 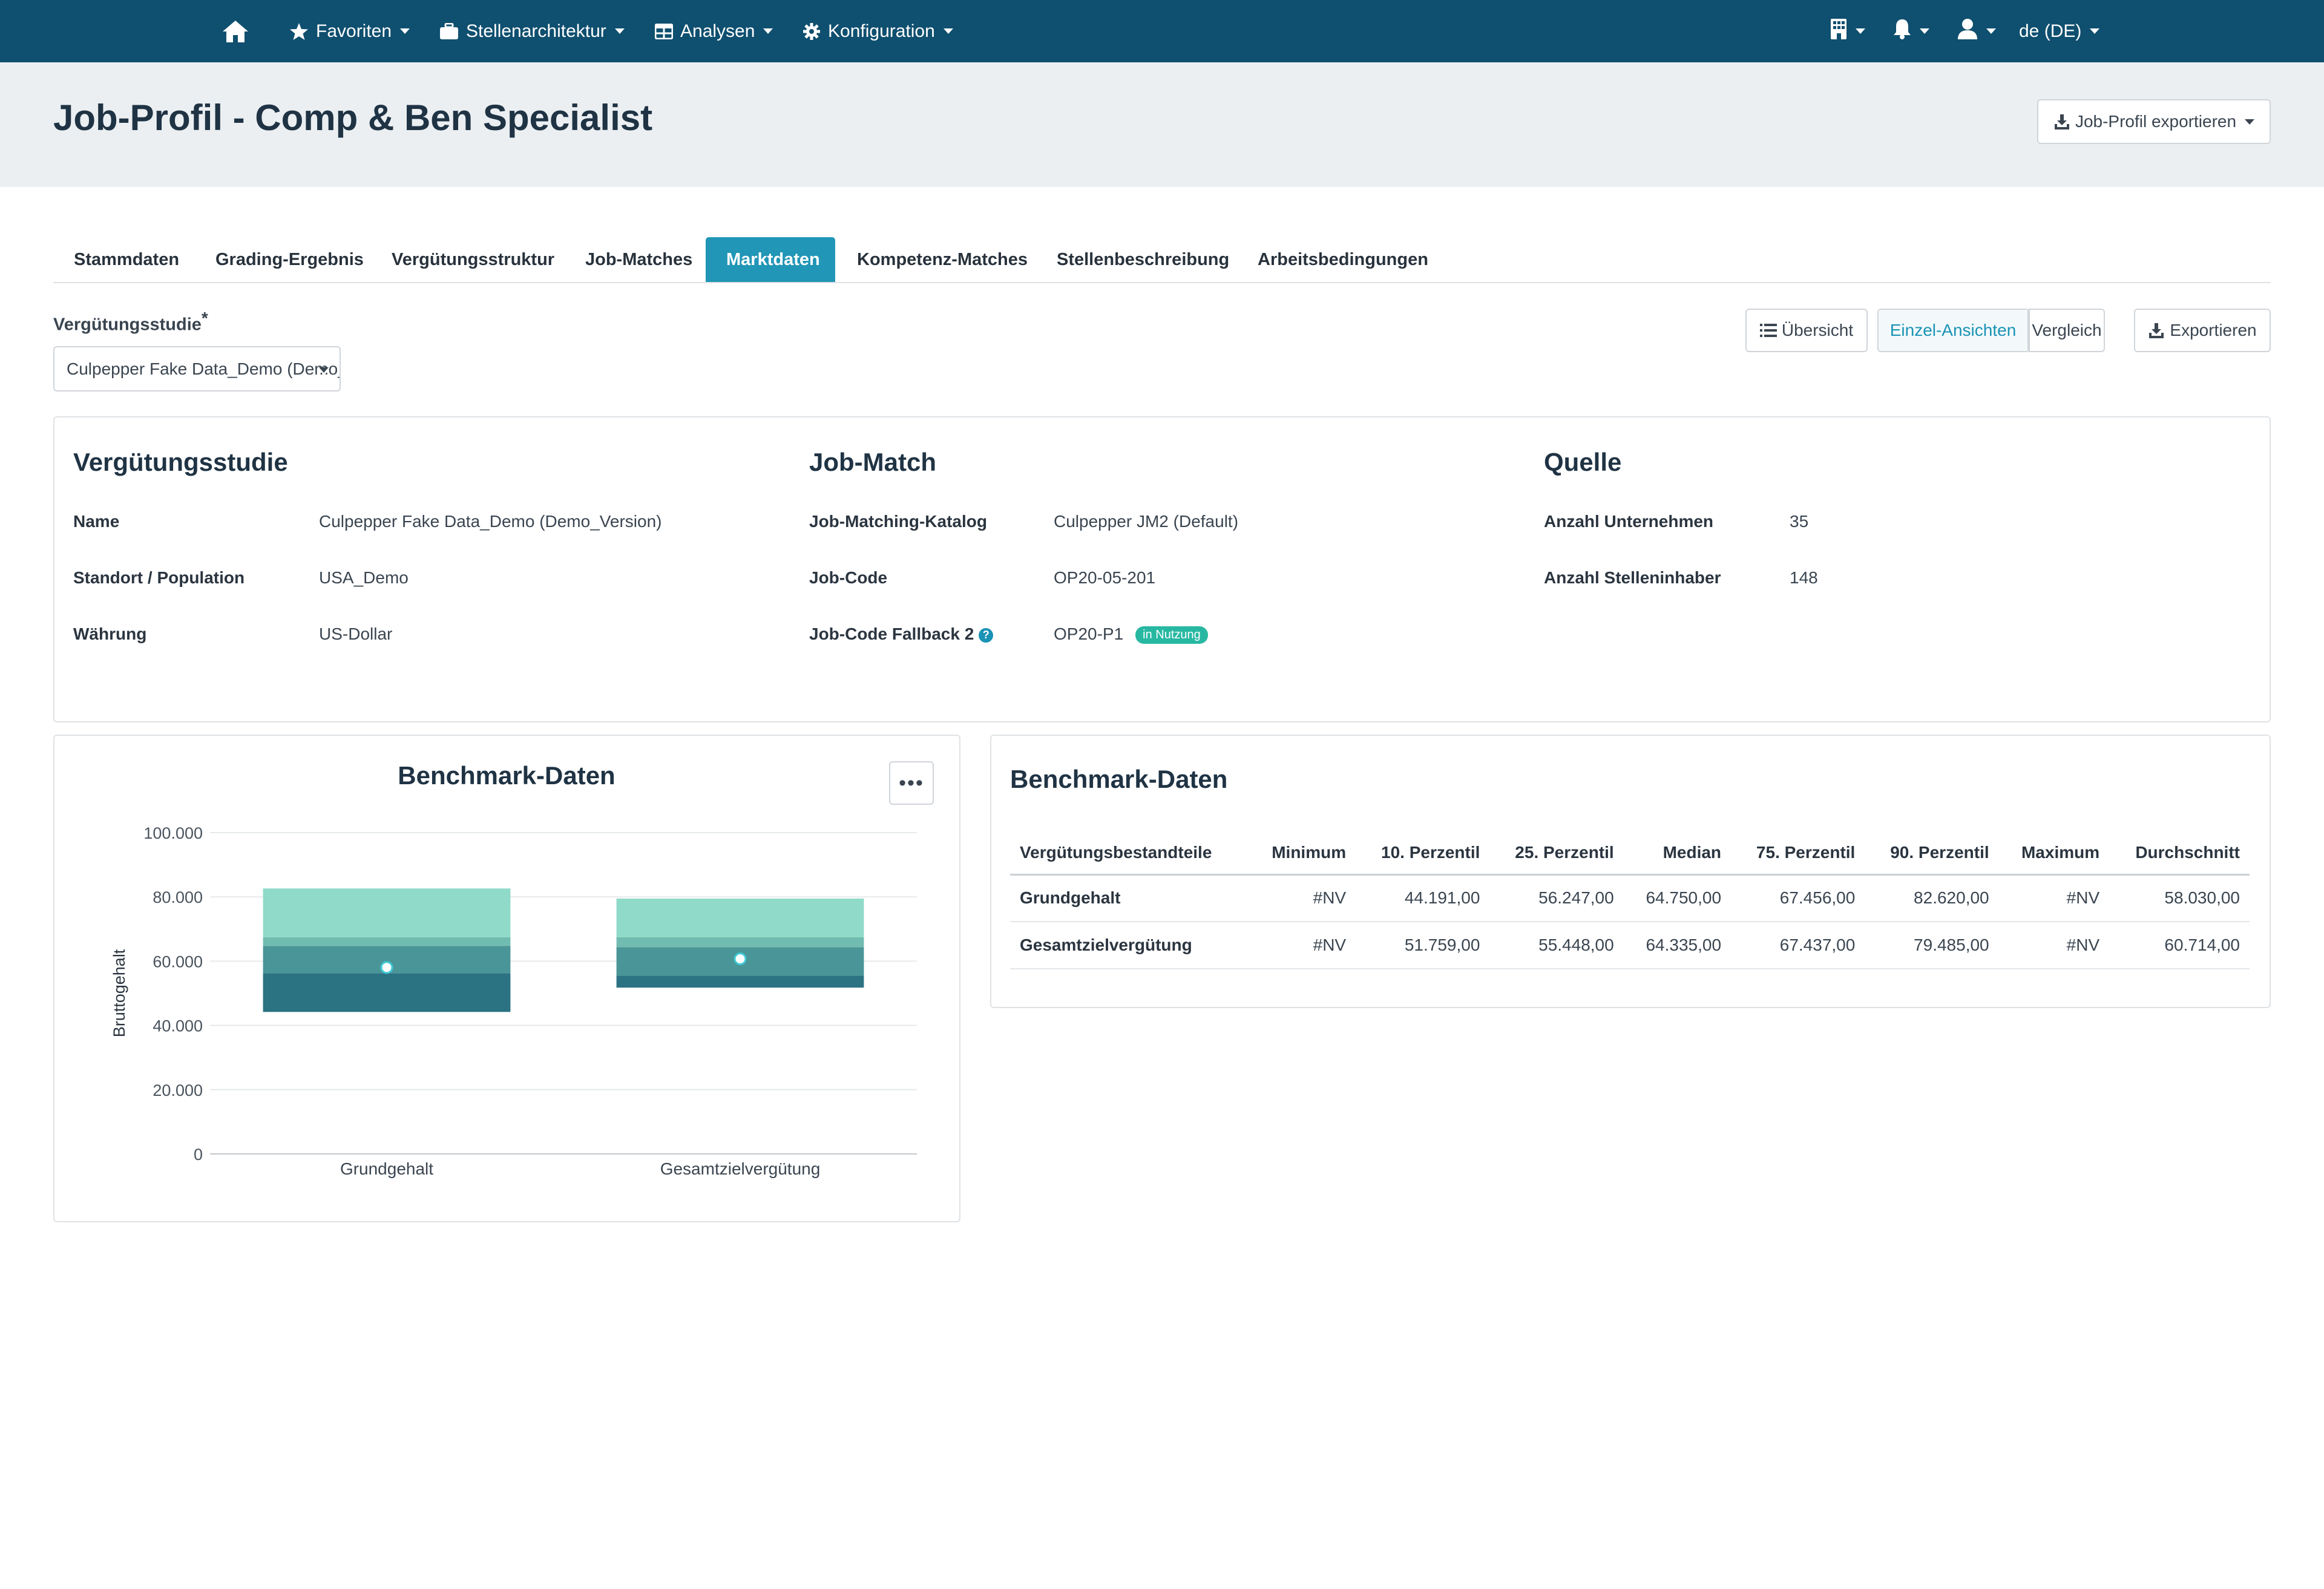 I want to click on tab-job-matches: Job-Matches, so click(x=639, y=260).